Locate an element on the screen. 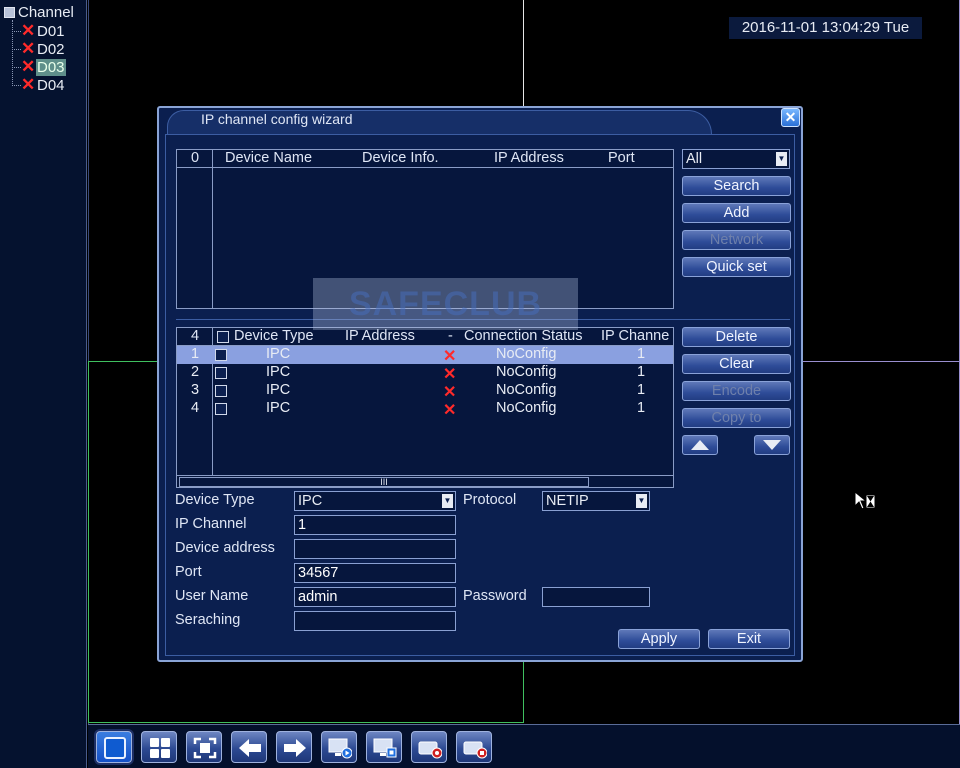  move-down-button is located at coordinates (772, 445).